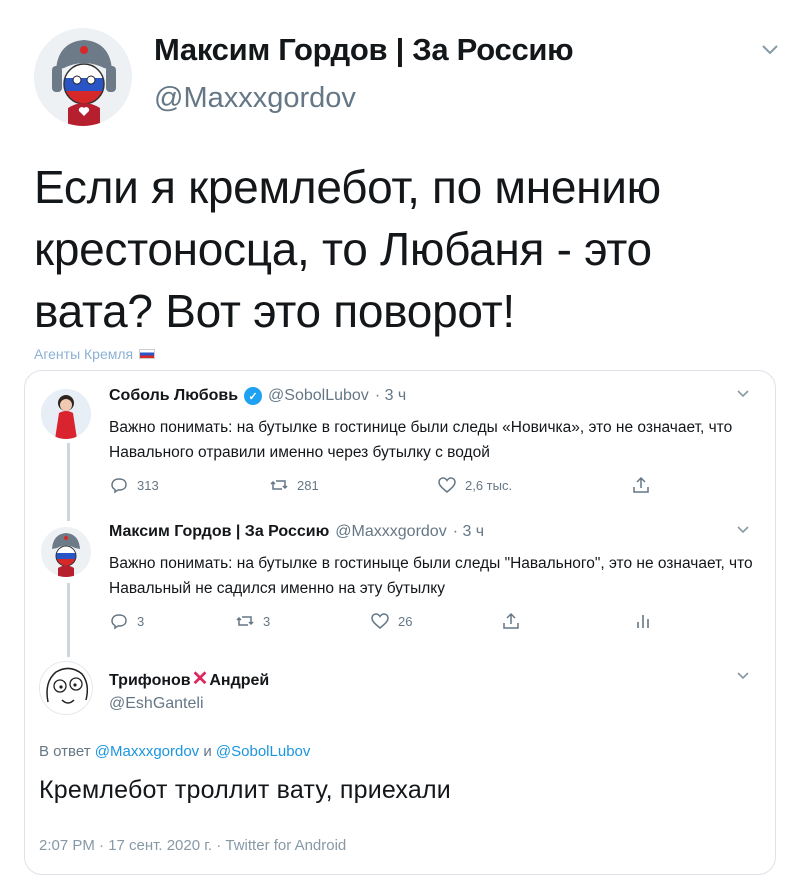 The width and height of the screenshot is (800, 883). I want to click on analytics-button, so click(643, 621).